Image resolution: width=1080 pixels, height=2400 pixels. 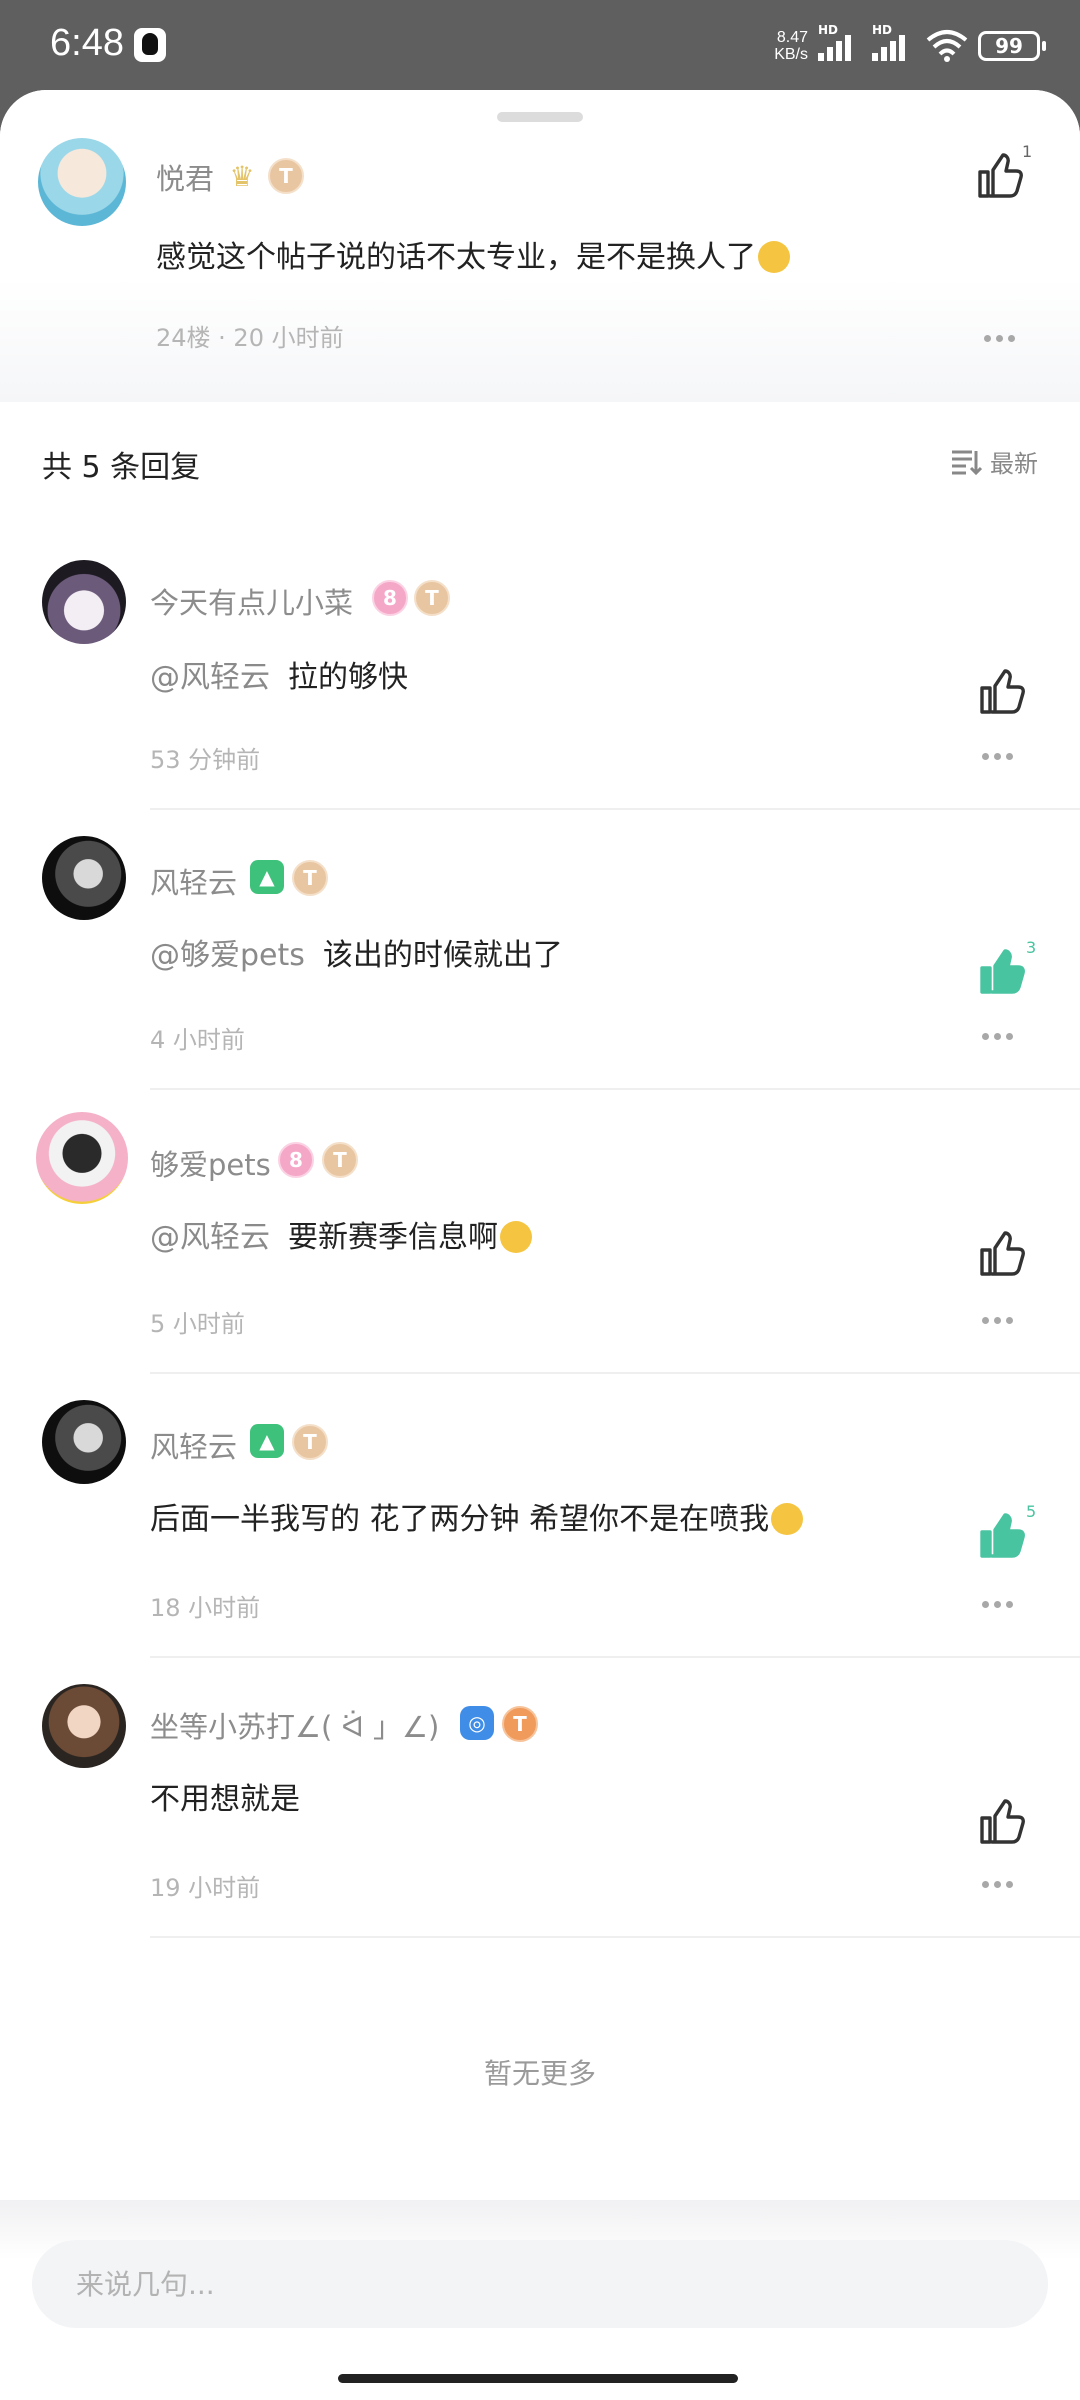 I want to click on username: 悦君, so click(x=185, y=177).